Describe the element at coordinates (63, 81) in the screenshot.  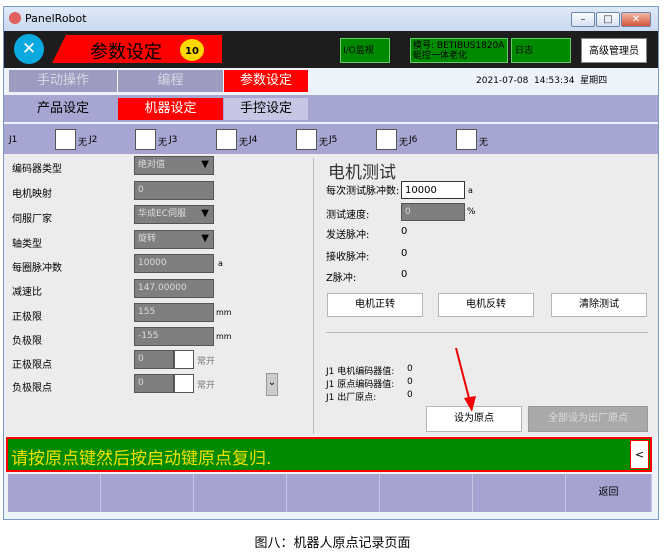
I see `tab-manual: 手动操作` at that location.